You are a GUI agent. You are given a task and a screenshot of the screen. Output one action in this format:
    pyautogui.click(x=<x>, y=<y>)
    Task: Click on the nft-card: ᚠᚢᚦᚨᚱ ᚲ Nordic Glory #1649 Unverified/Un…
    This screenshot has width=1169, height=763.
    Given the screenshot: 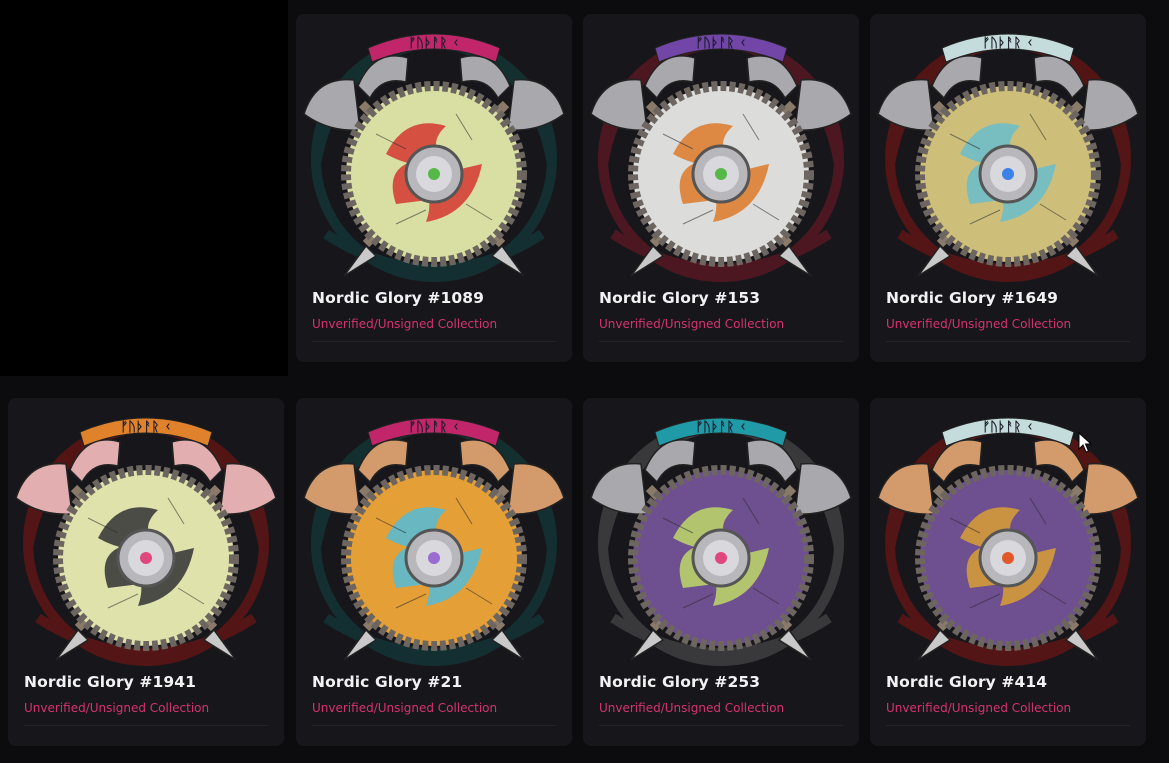 What is the action you would take?
    pyautogui.click(x=1008, y=188)
    